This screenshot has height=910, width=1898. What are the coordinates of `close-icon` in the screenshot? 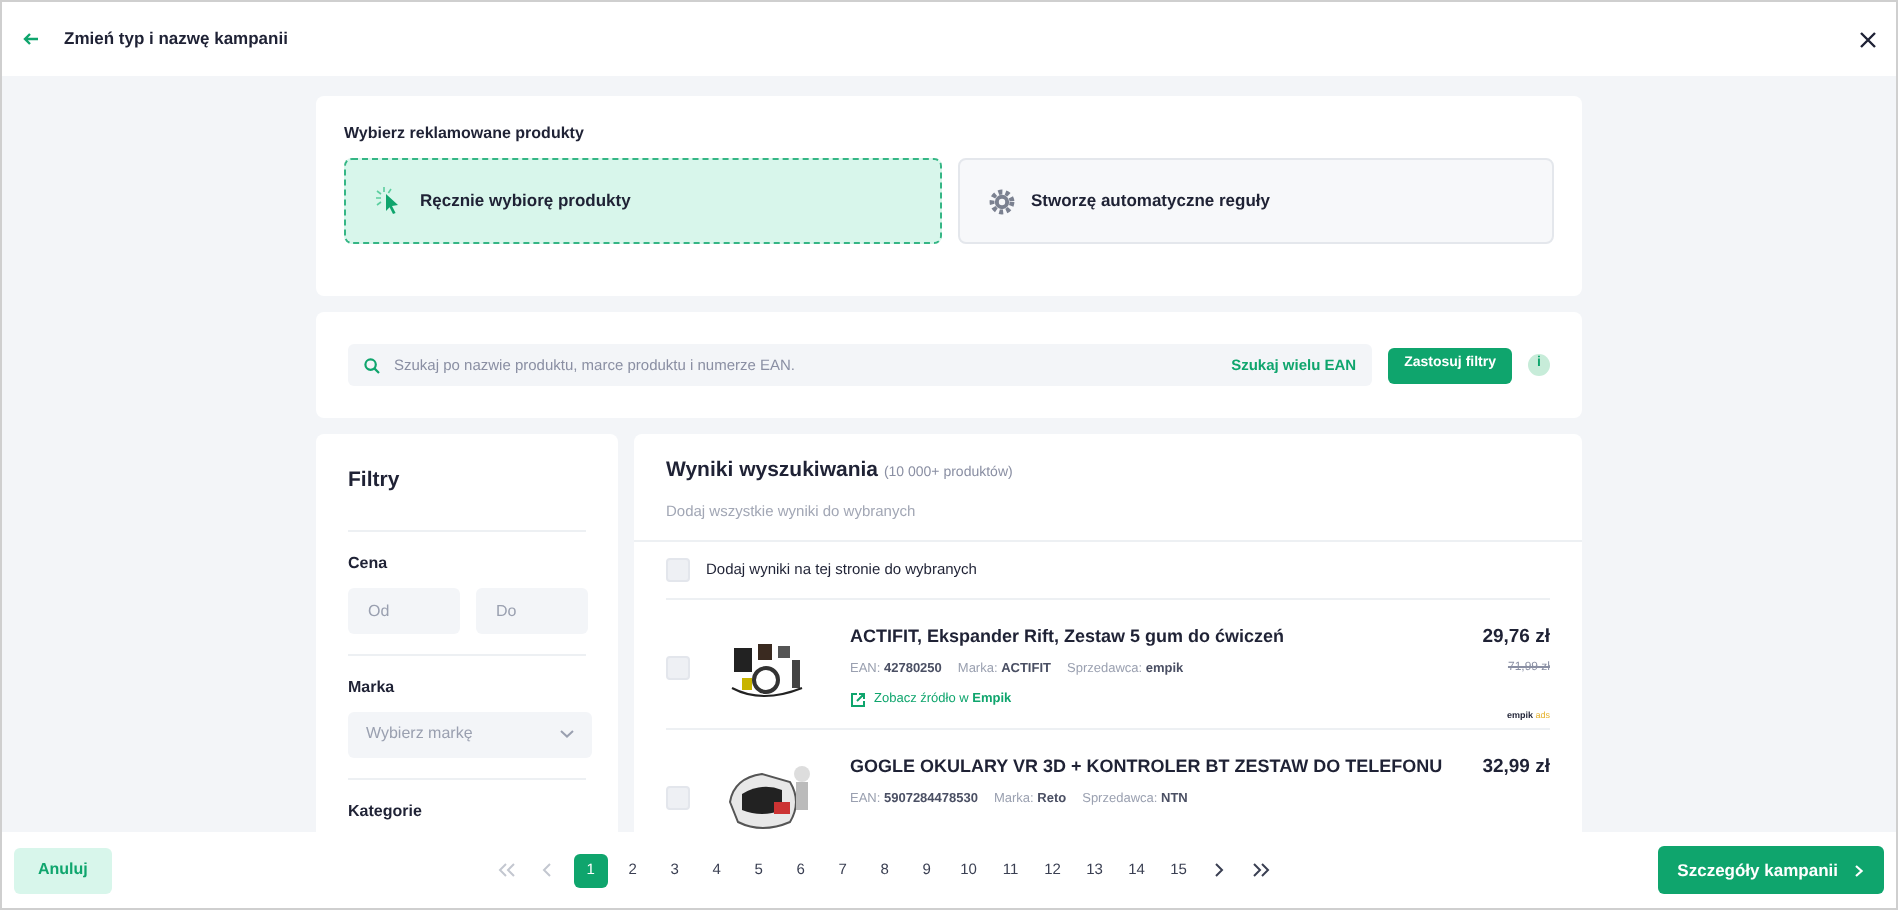 It's located at (1868, 39).